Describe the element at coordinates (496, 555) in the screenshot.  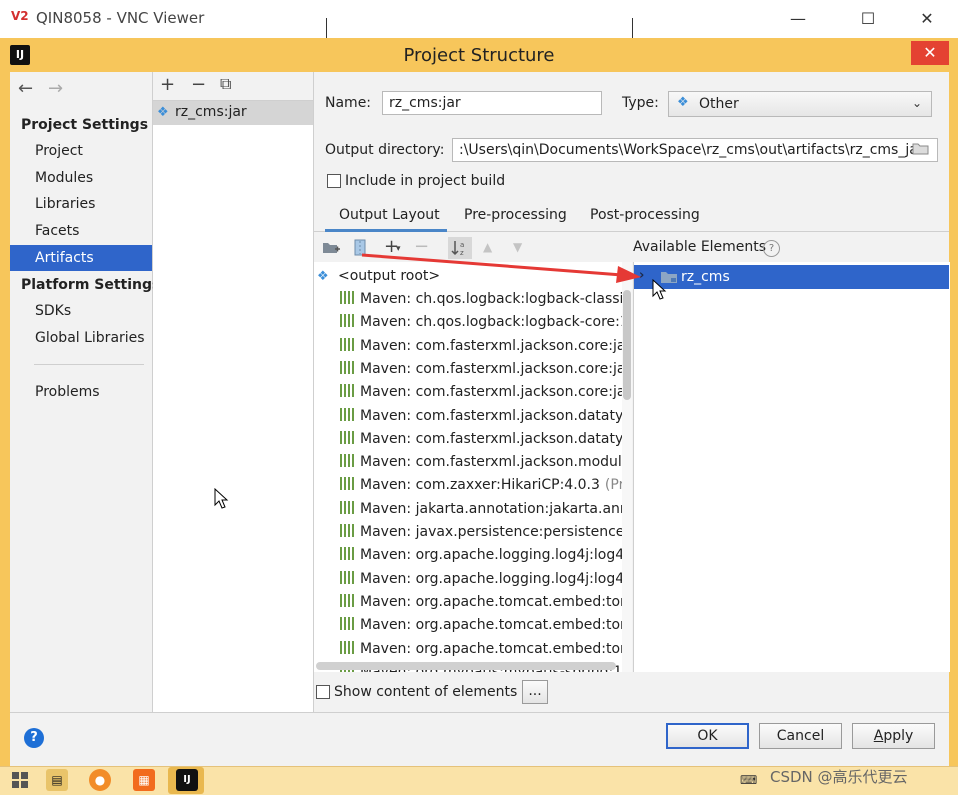
I see `layout-tree-row-label: Maven: org.apache.logging.log4j:log4j-ap` at that location.